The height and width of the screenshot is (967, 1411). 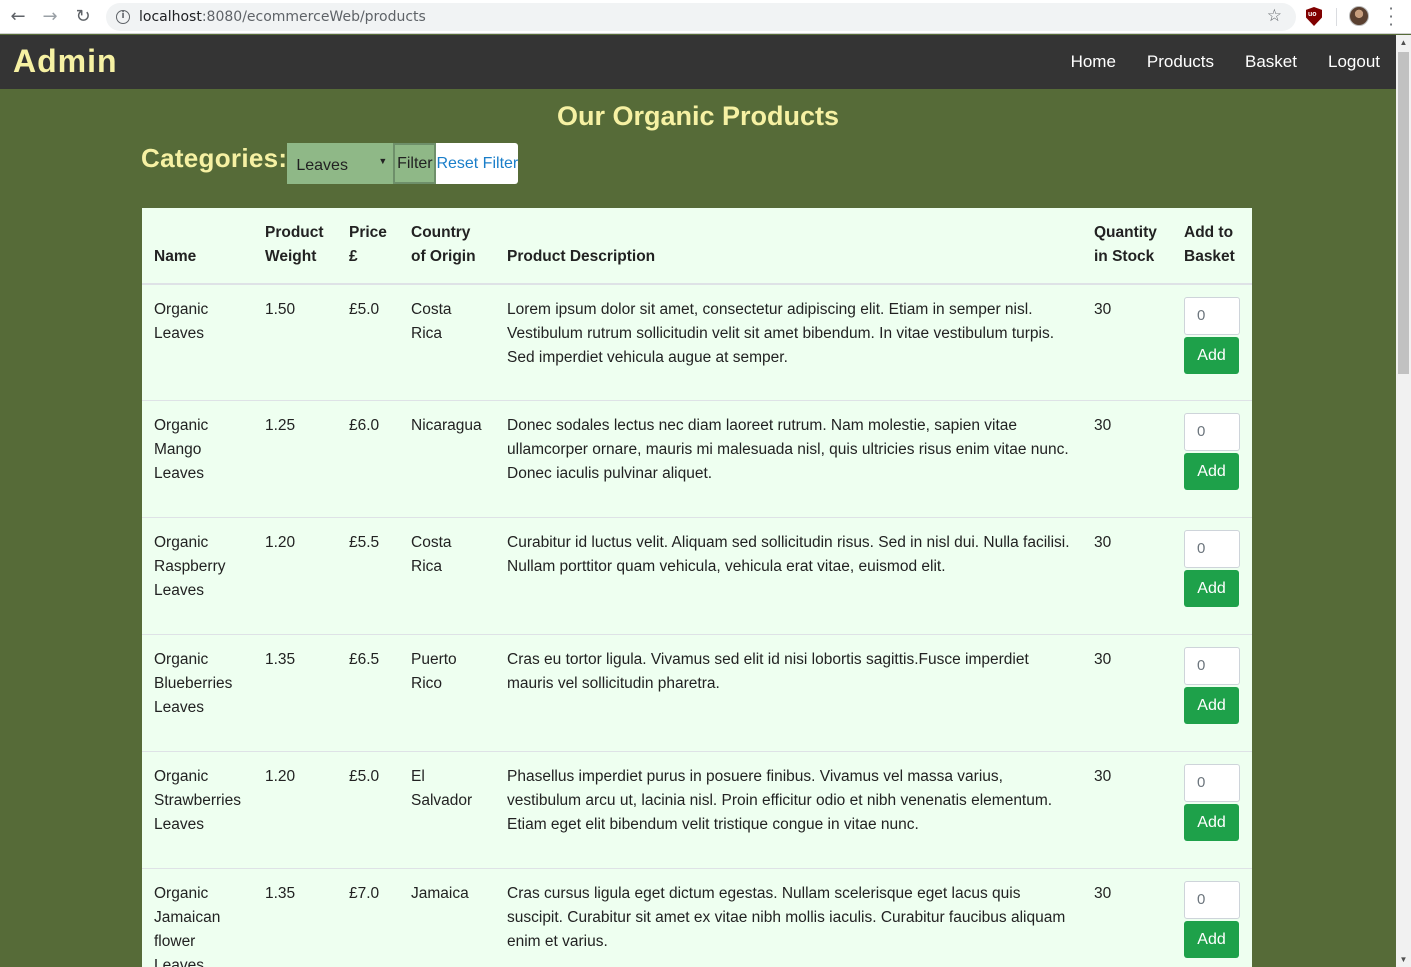 I want to click on scroll-thumb, so click(x=1403, y=213).